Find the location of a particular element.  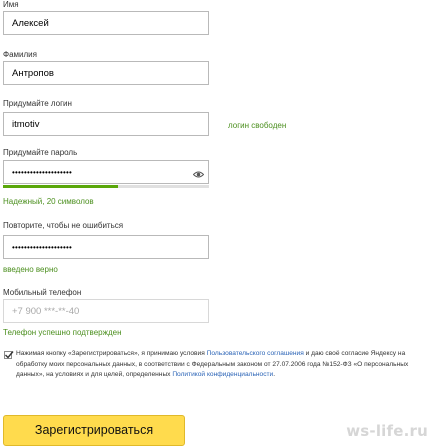

watermark: ws-life.ru is located at coordinates (387, 431).